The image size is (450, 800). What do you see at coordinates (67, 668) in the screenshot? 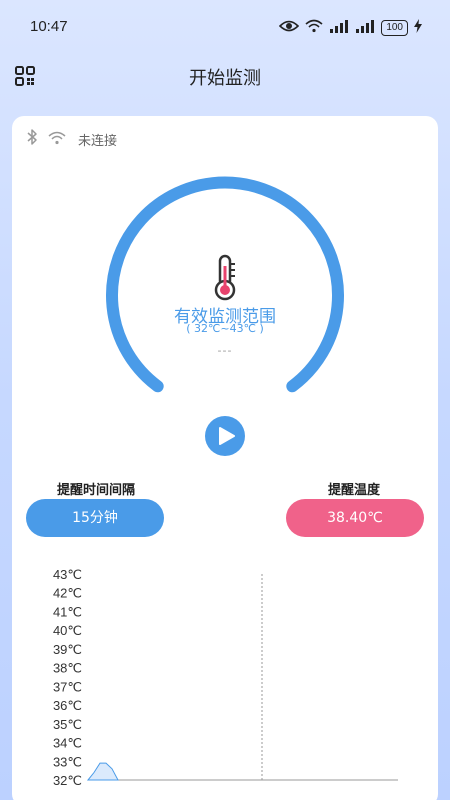
I see `y-tick-label: 38℃` at bounding box center [67, 668].